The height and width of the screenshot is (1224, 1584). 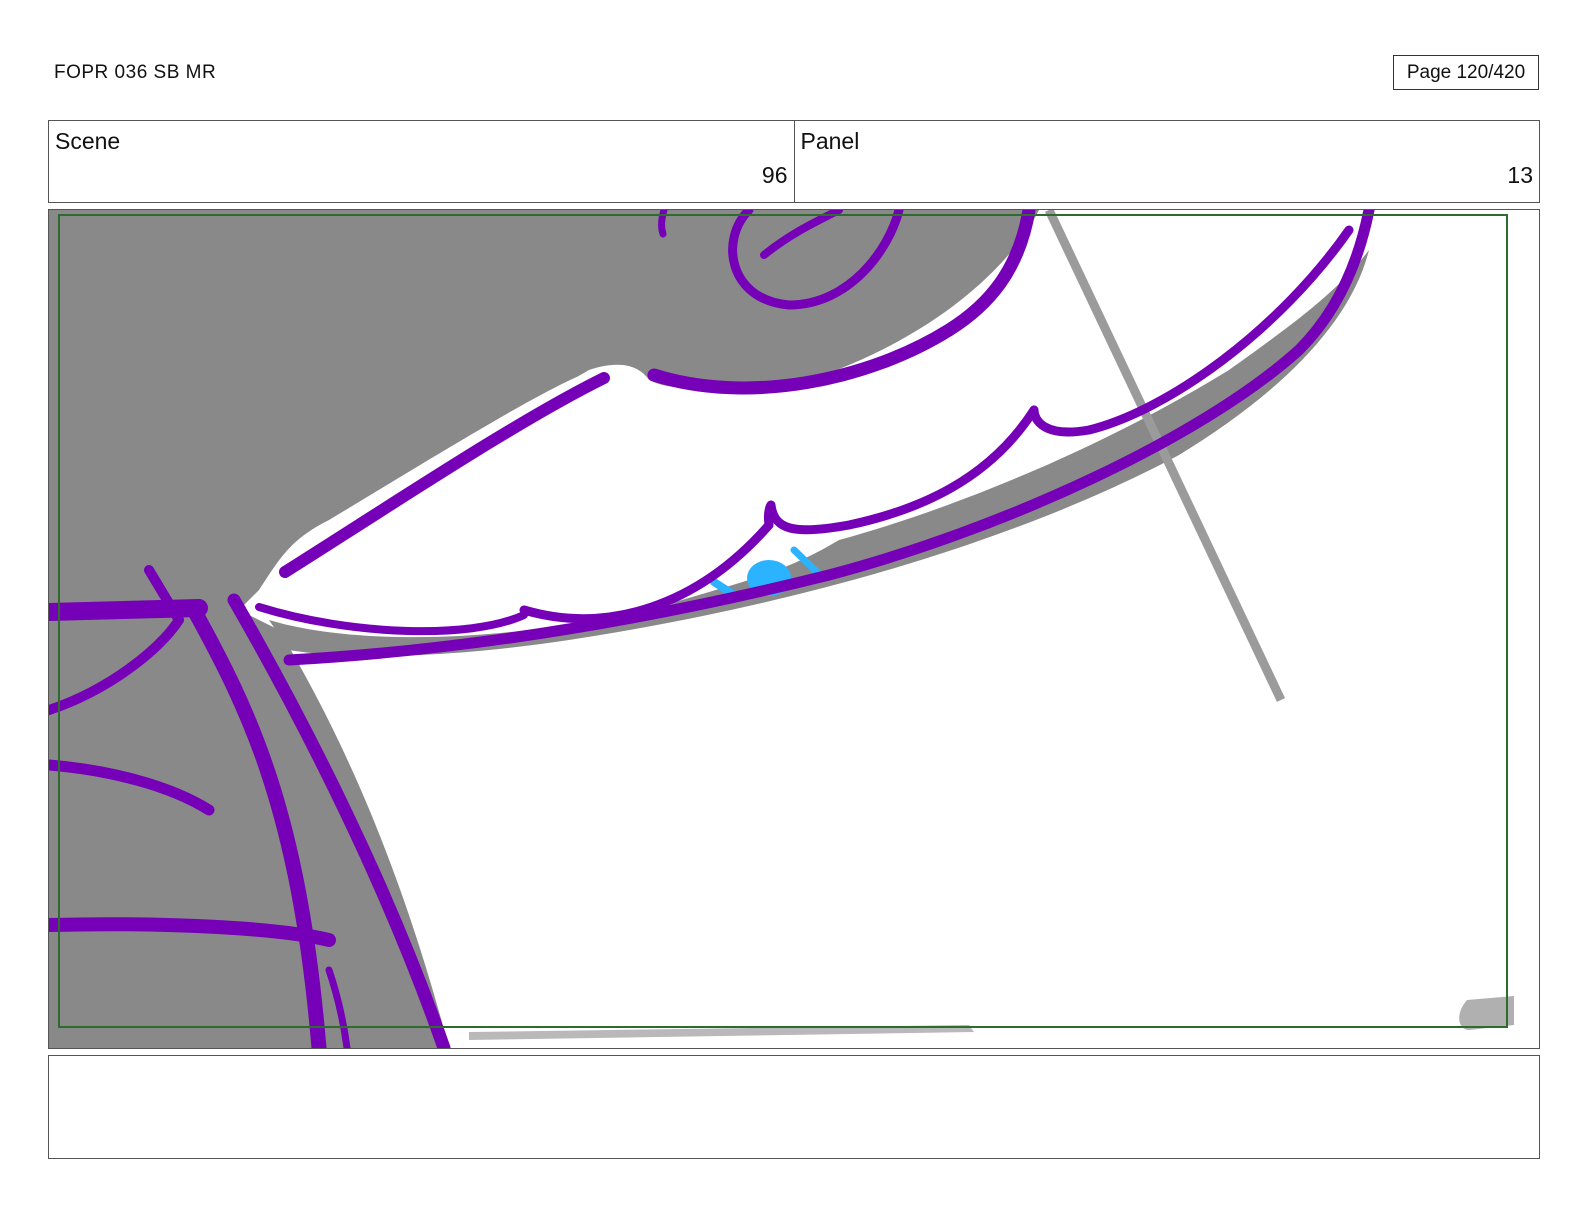 What do you see at coordinates (830, 141) in the screenshot?
I see `panel-label: Panel` at bounding box center [830, 141].